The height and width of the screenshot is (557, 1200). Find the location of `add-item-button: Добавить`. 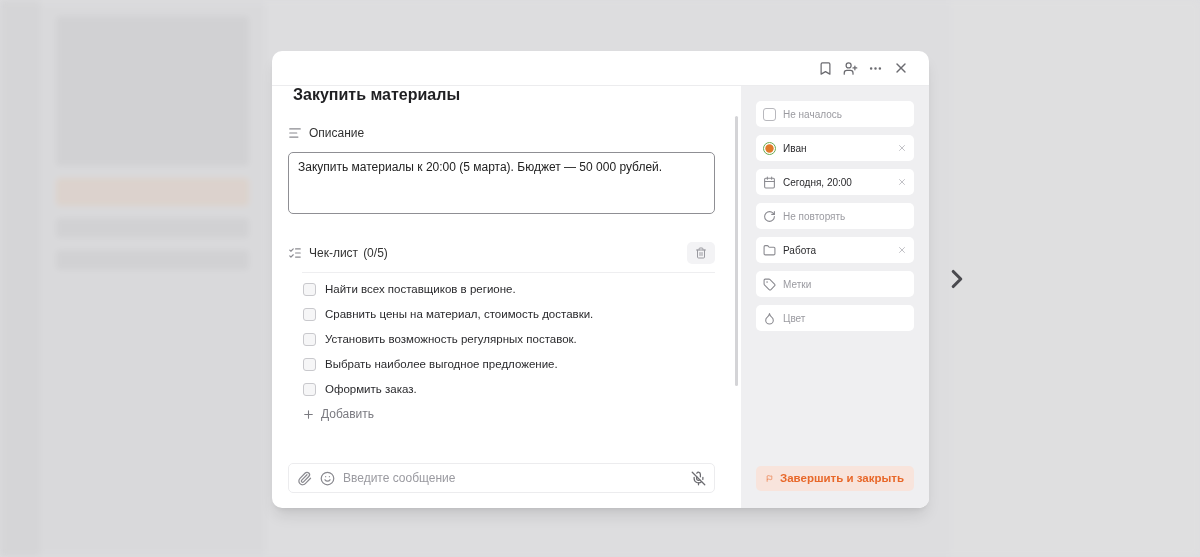

add-item-button: Добавить is located at coordinates (338, 414).